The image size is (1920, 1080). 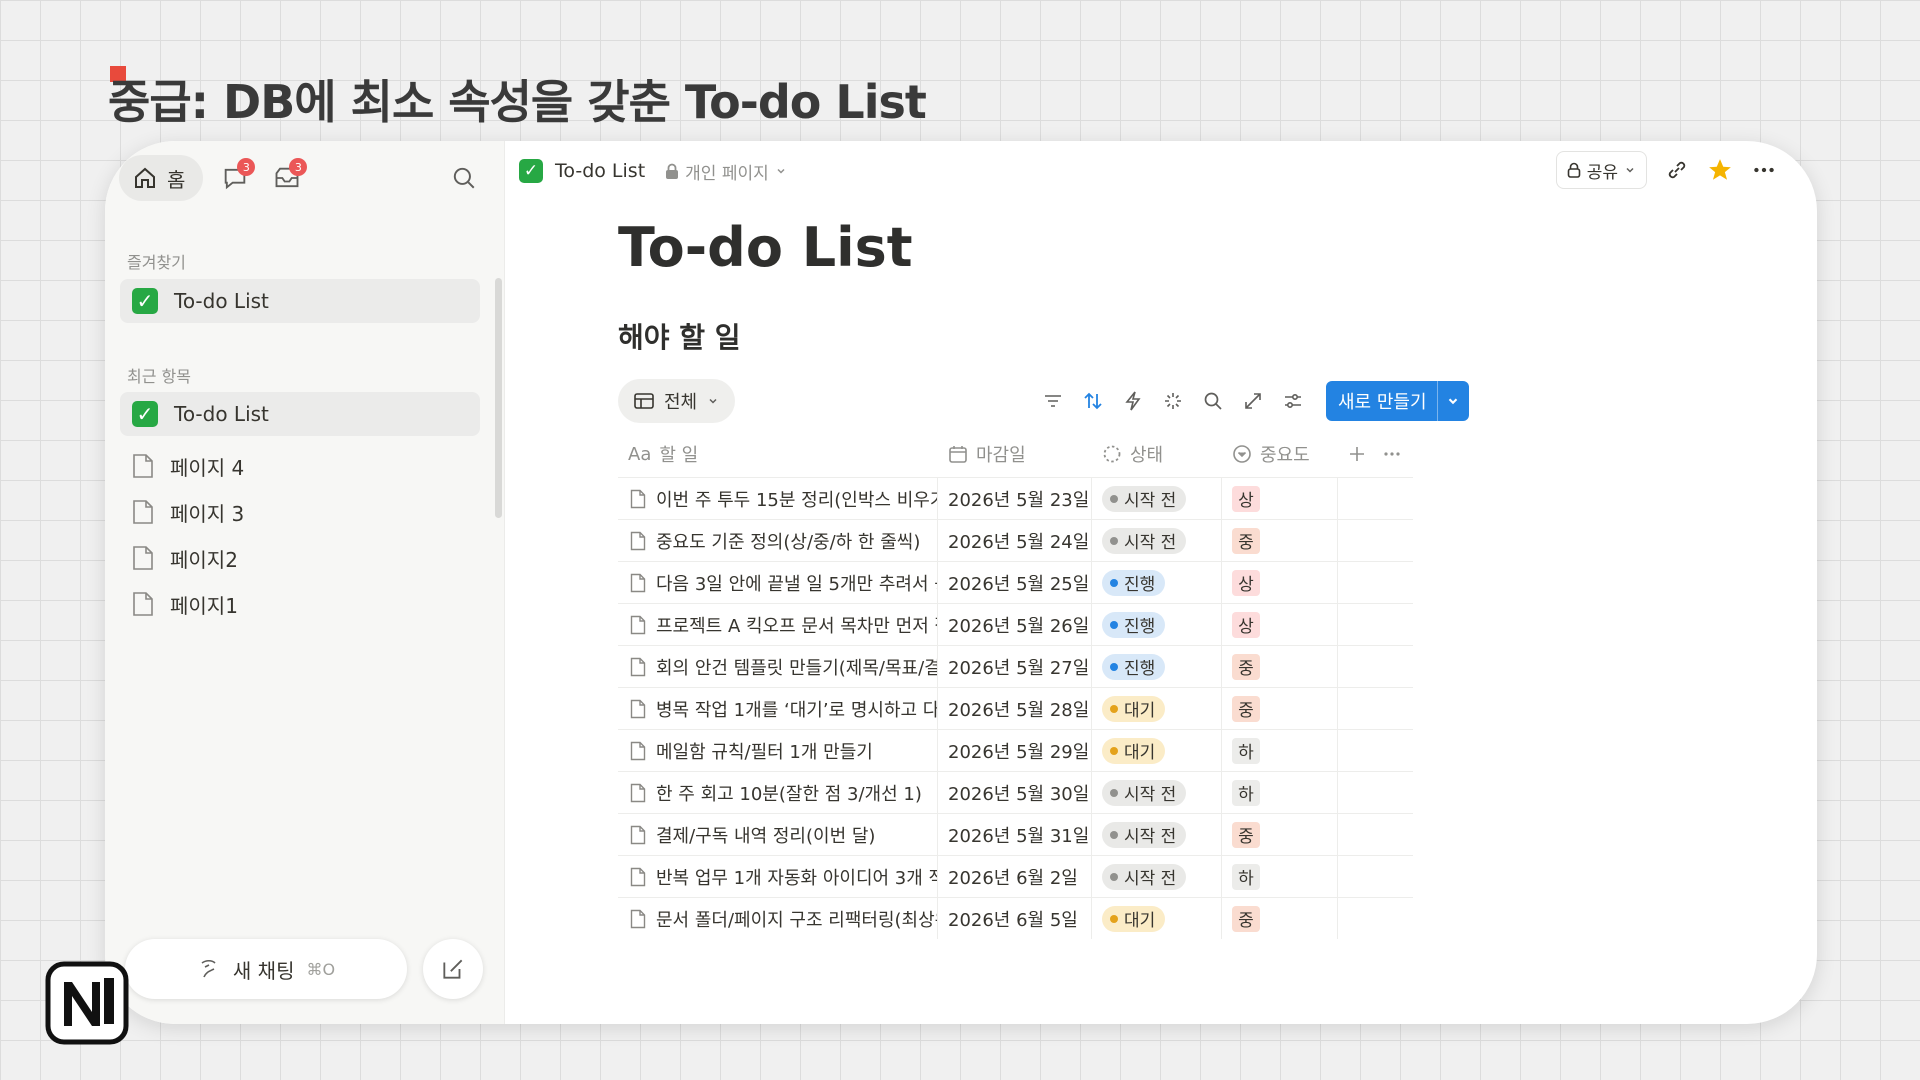 I want to click on automation-button, so click(x=1133, y=401).